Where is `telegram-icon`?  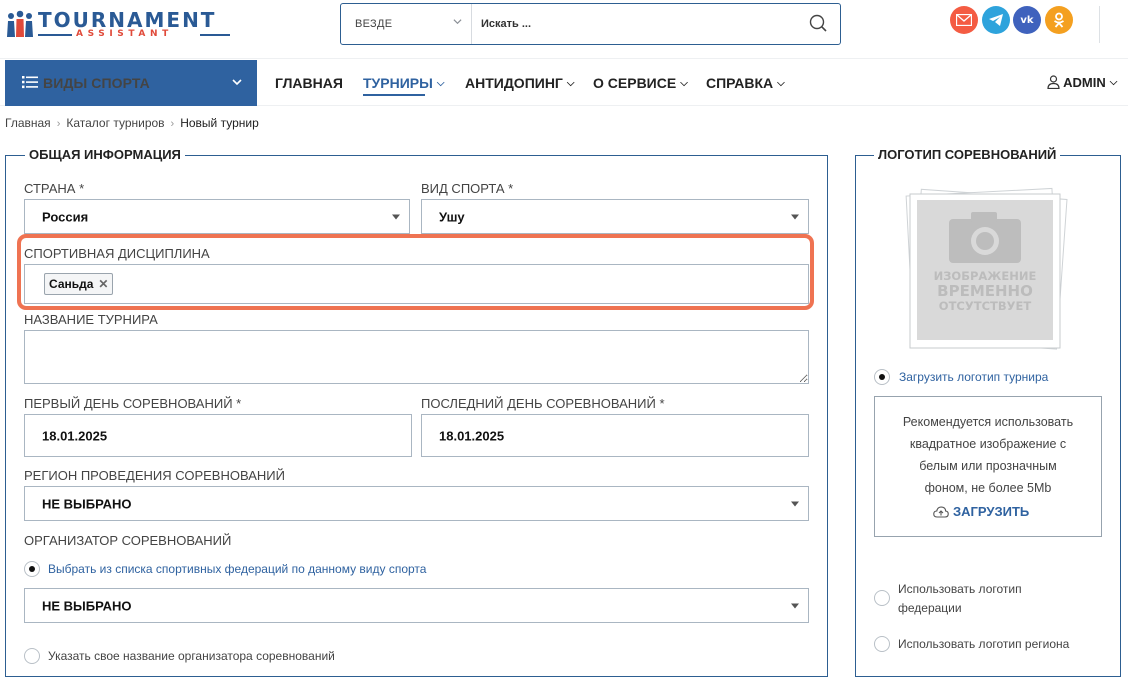 telegram-icon is located at coordinates (996, 20).